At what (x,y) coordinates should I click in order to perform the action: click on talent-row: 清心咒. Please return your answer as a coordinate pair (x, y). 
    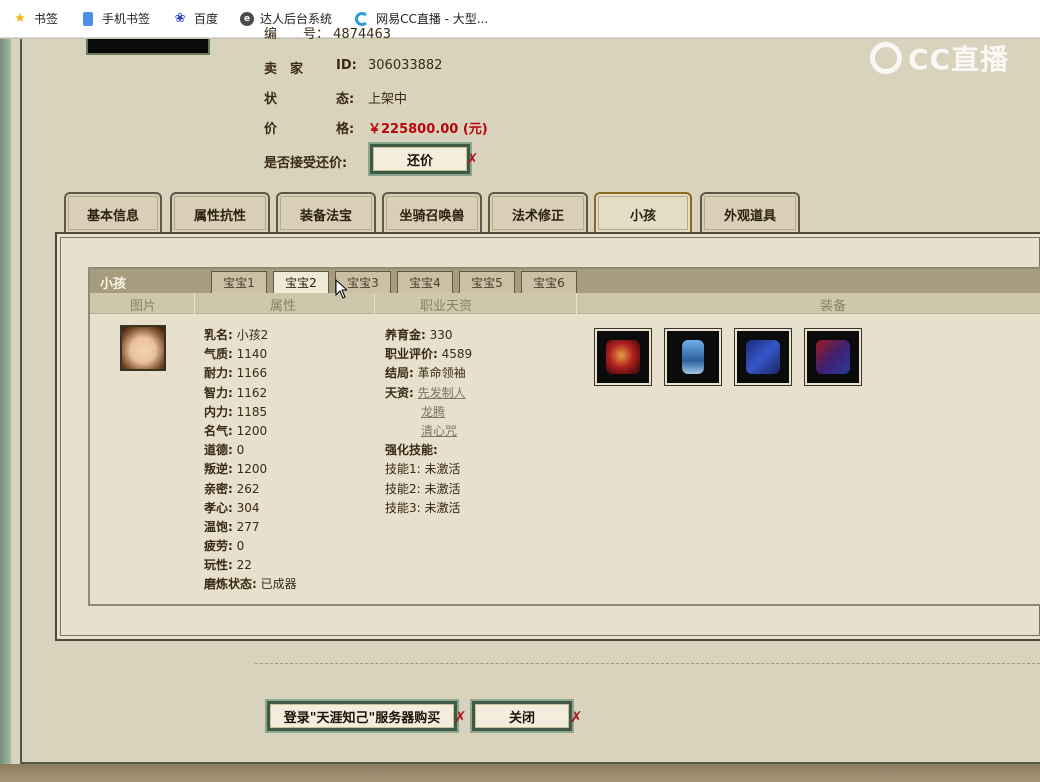
    Looking at the image, I should click on (439, 430).